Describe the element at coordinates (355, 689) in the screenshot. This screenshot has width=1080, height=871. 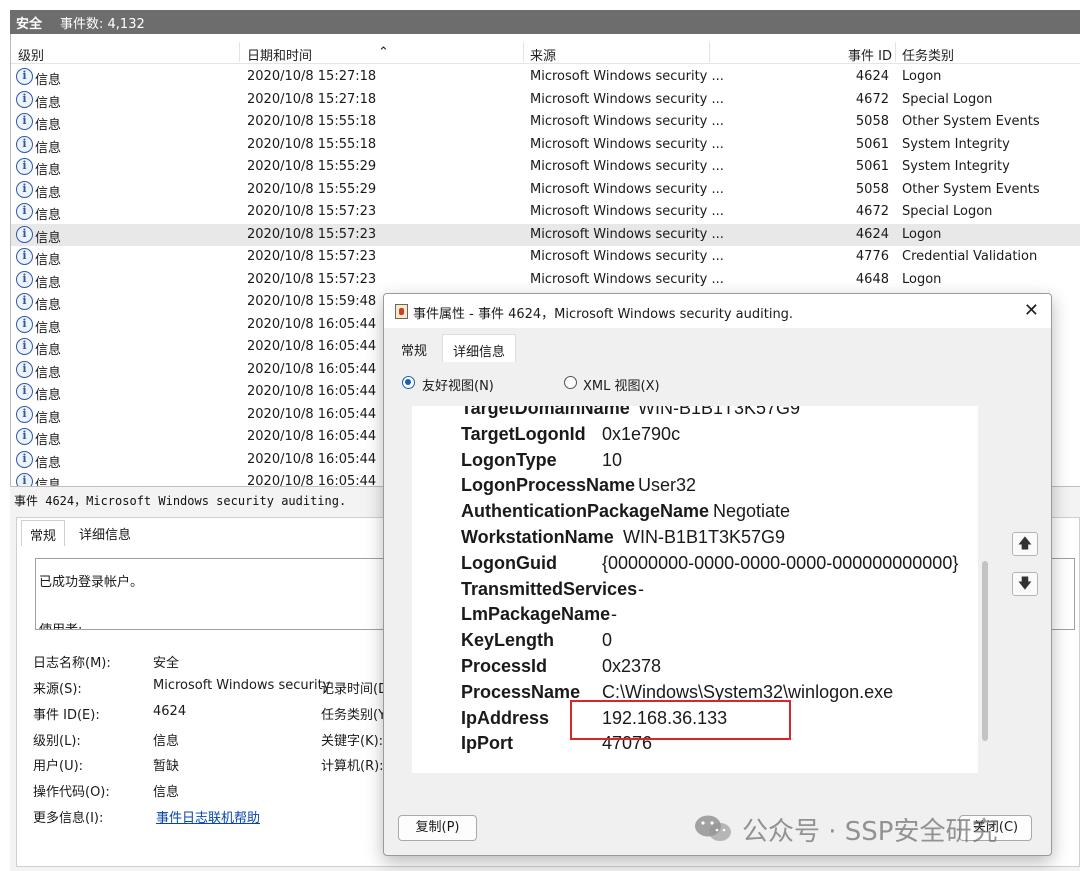
I see `logged-label: 记录时间(D` at that location.